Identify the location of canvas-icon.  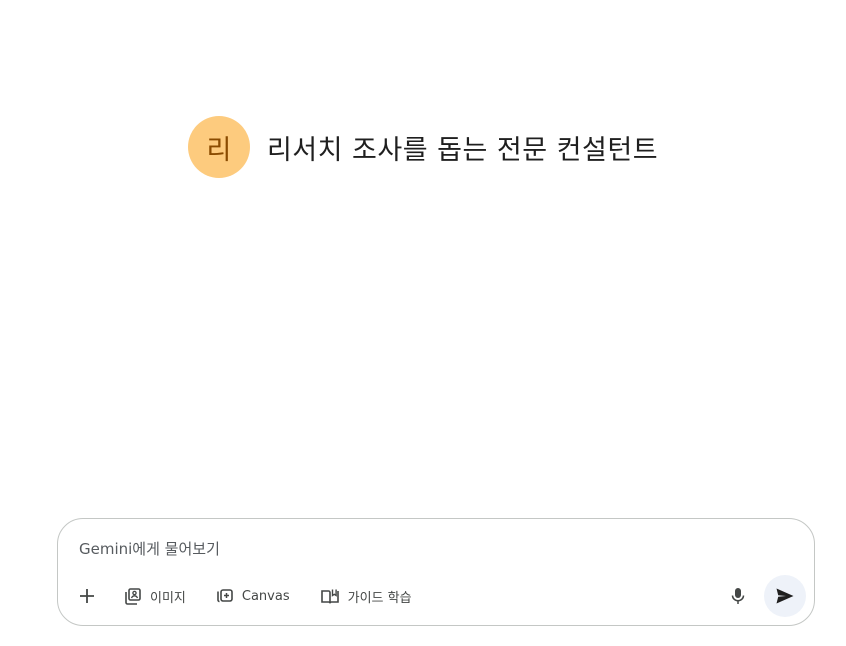
(225, 596).